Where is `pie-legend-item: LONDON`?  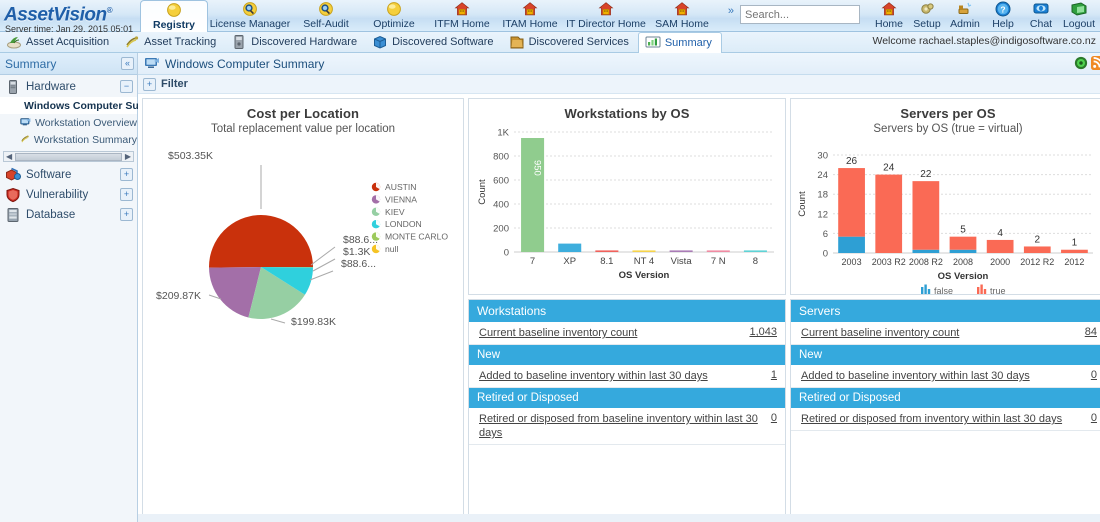 pie-legend-item: LONDON is located at coordinates (396, 224).